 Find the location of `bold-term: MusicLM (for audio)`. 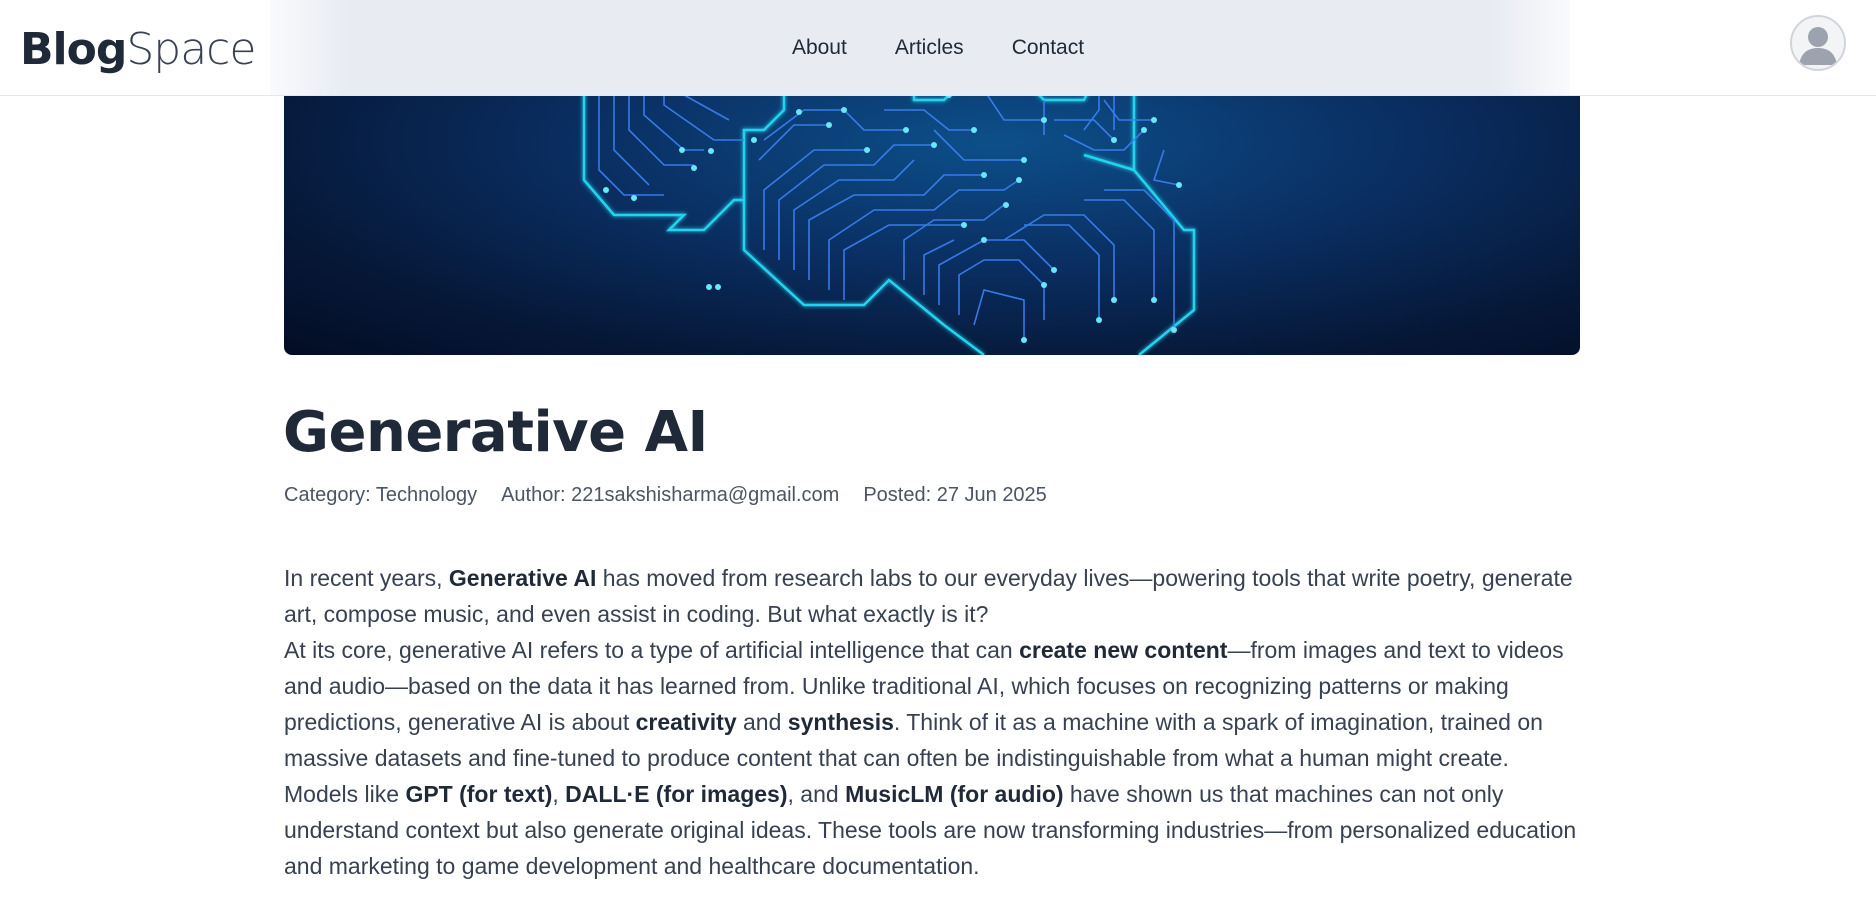

bold-term: MusicLM (for audio) is located at coordinates (954, 794).